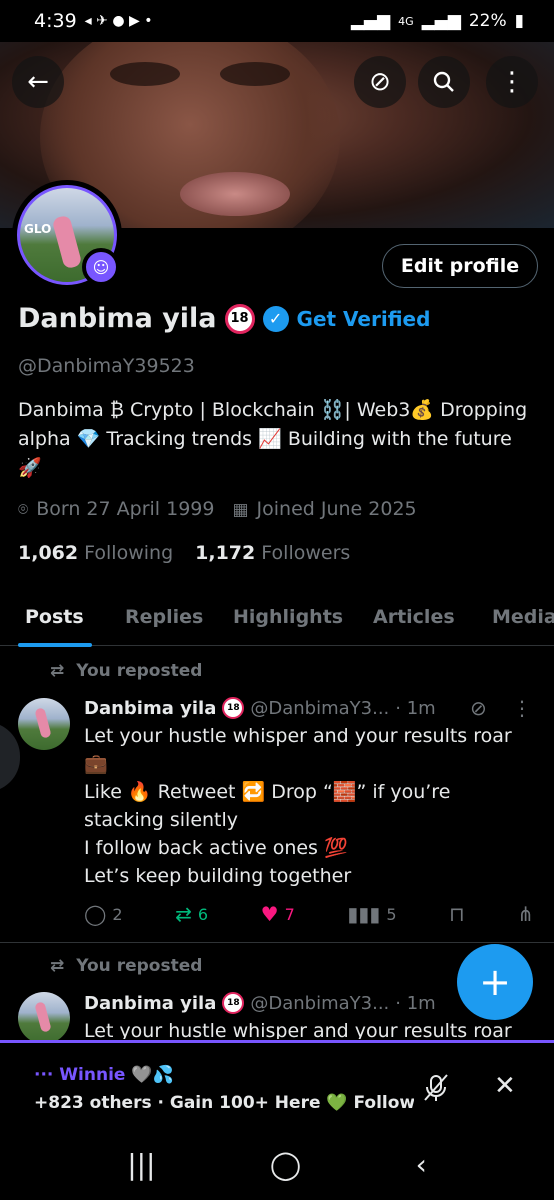 The width and height of the screenshot is (554, 1200). What do you see at coordinates (289, 914) in the screenshot?
I see `like-count: 7` at bounding box center [289, 914].